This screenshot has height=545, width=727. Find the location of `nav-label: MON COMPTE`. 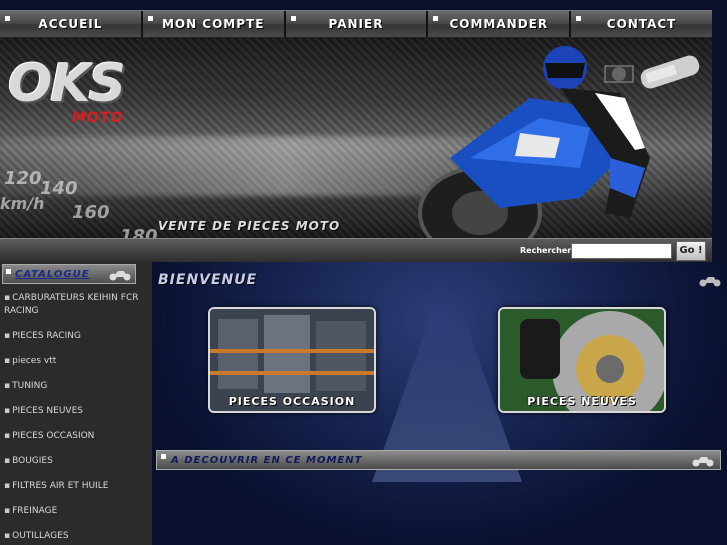

nav-label: MON COMPTE is located at coordinates (213, 24).